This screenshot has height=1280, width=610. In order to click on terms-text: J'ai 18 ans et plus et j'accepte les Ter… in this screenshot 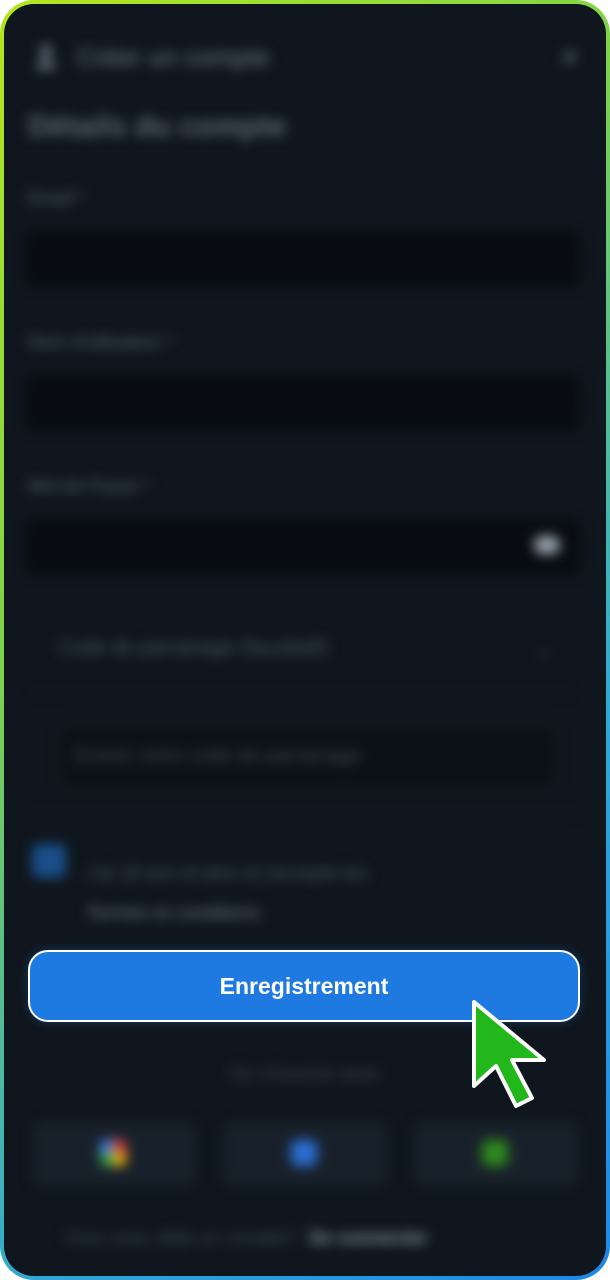, I will do `click(326, 894)`.